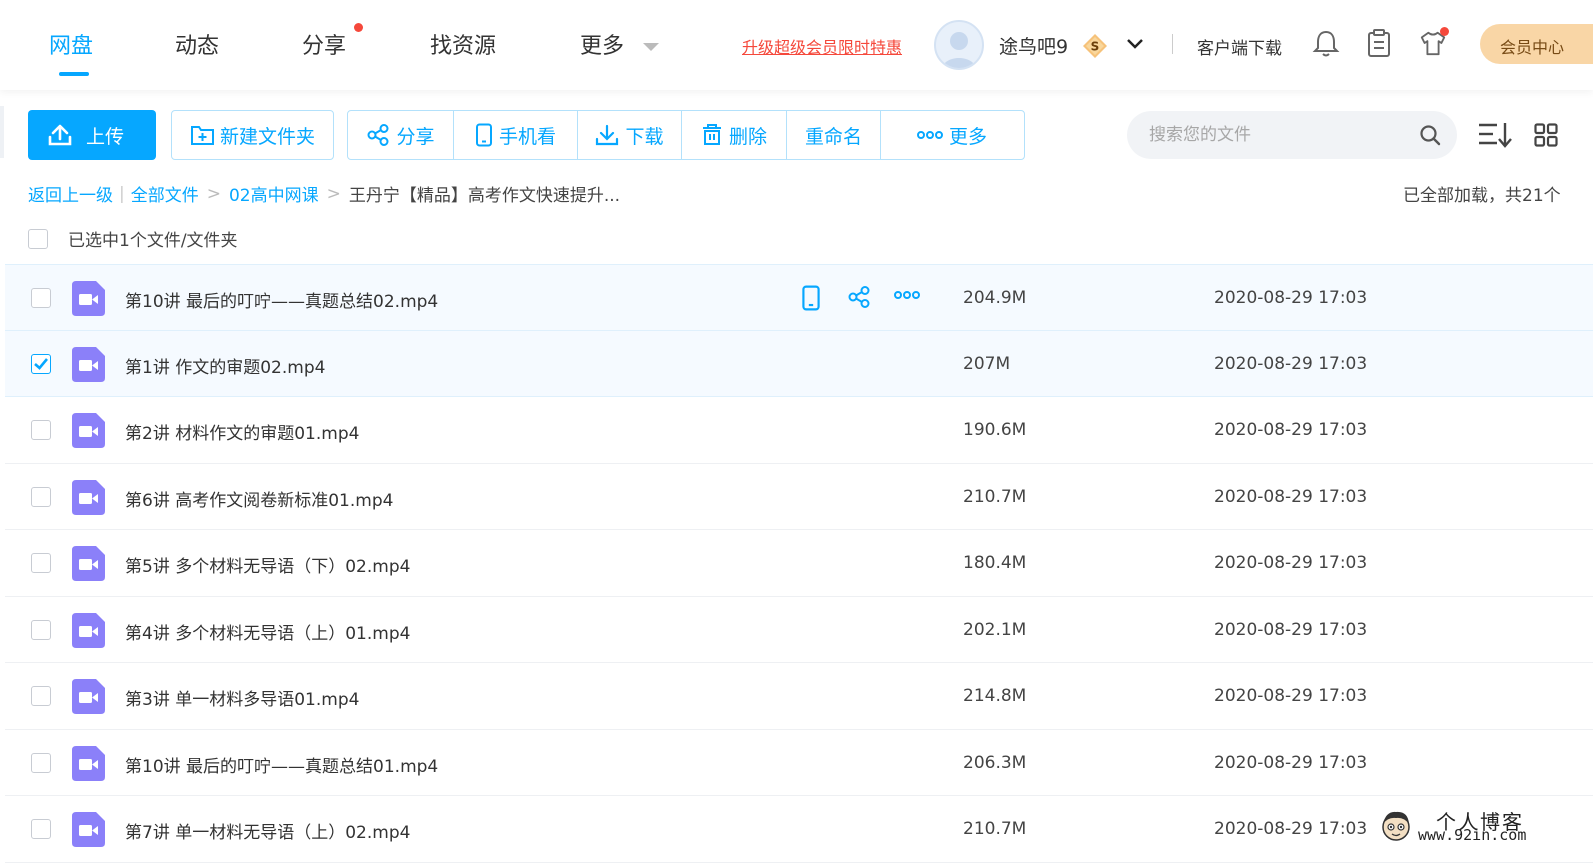  What do you see at coordinates (267, 564) in the screenshot?
I see `file-name: 第5讲 多个材料无导语（下）02.mp4` at bounding box center [267, 564].